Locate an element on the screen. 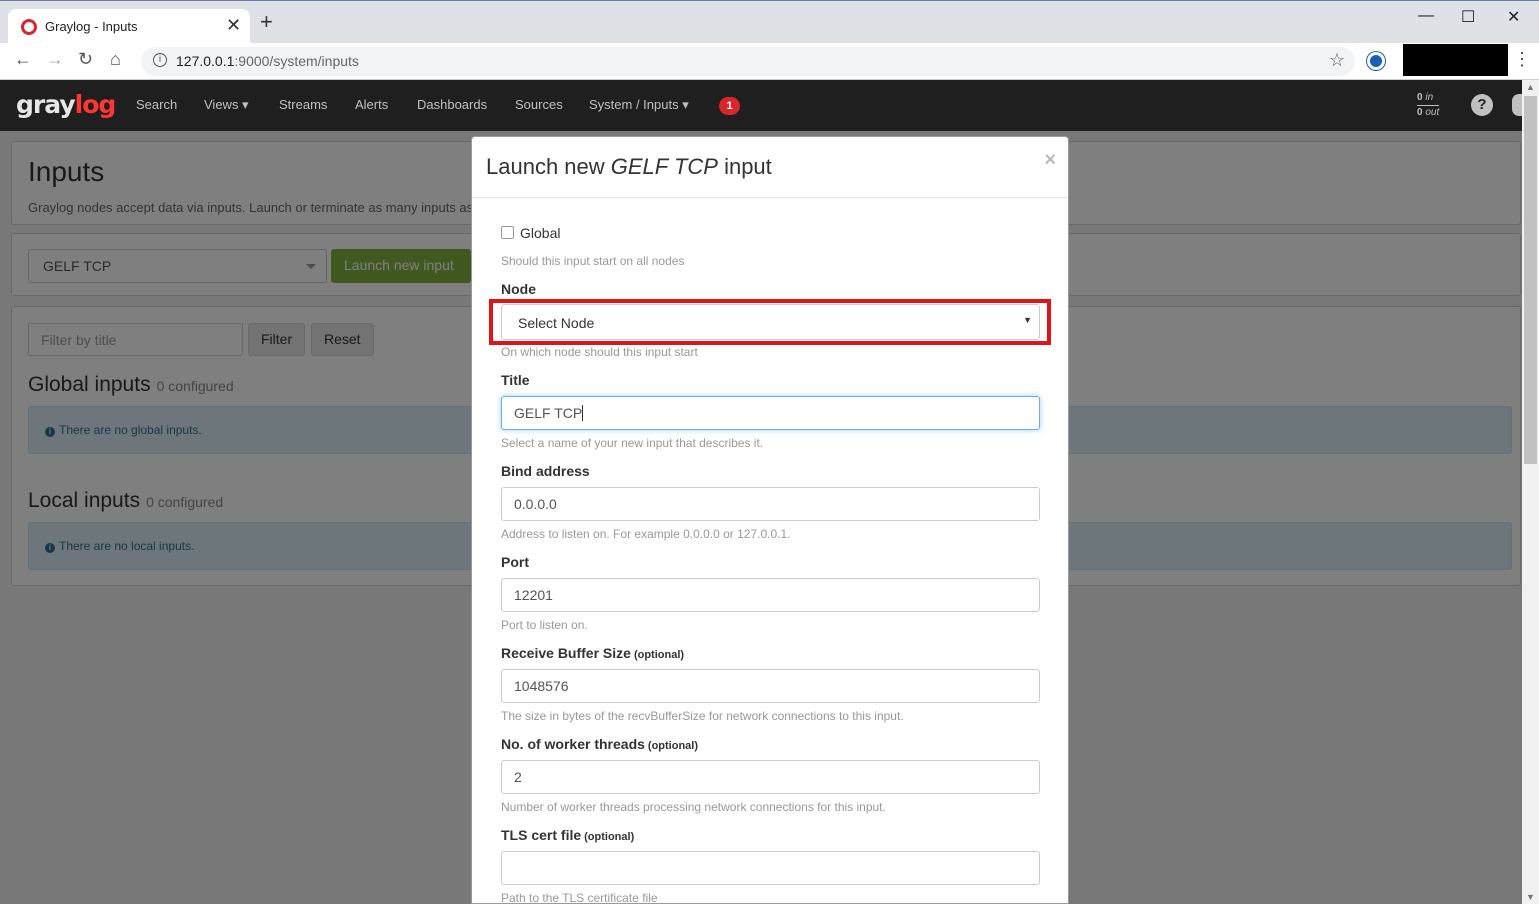 The width and height of the screenshot is (1539, 904). nav-streams: Streams is located at coordinates (303, 104).